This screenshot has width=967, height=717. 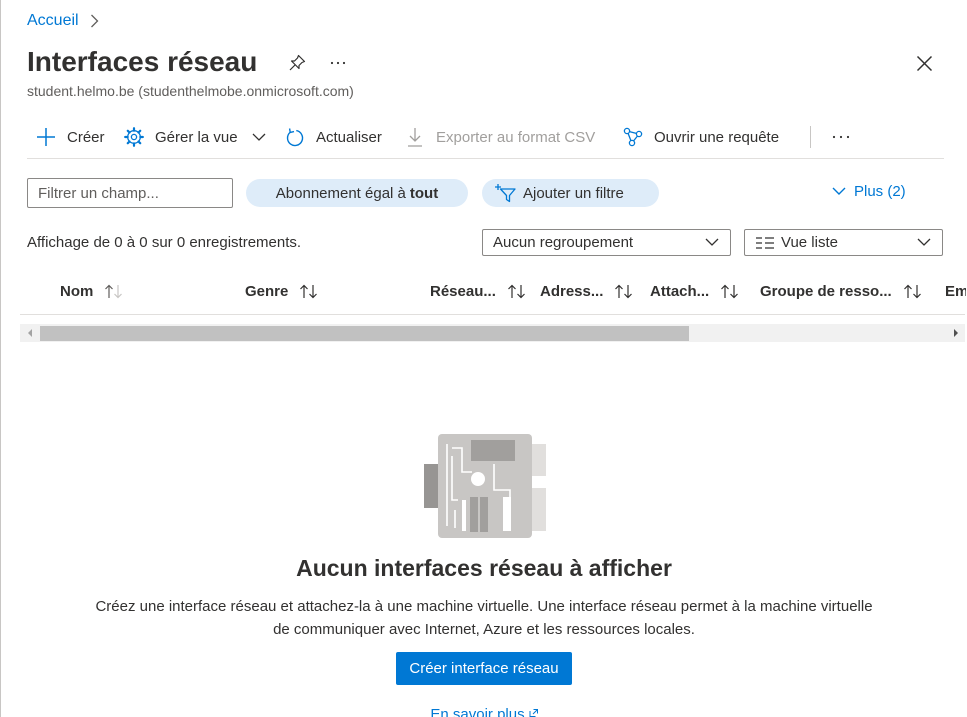 I want to click on scrollbar-thumb, so click(x=364, y=333).